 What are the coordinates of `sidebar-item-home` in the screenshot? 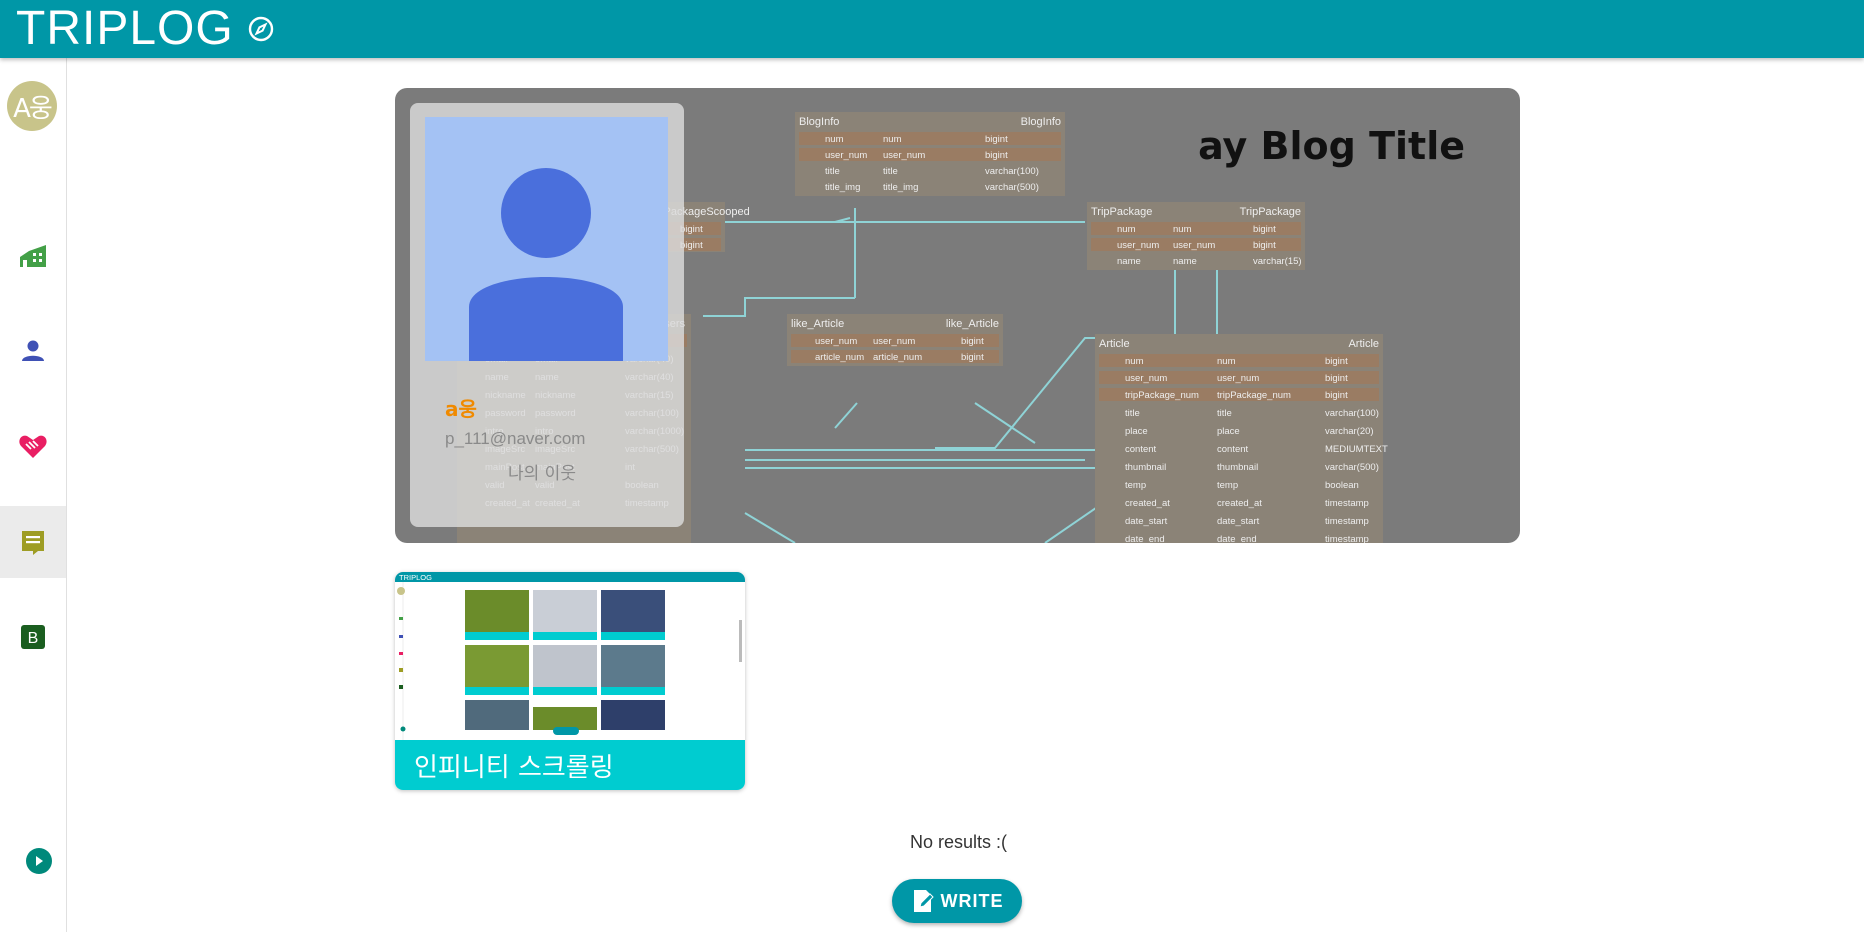 It's located at (33, 257).